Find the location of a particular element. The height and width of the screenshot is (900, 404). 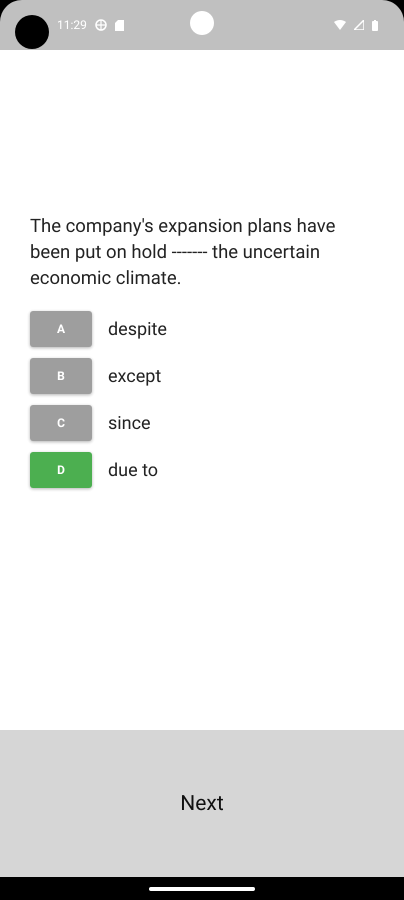

signal-icon is located at coordinates (359, 25).